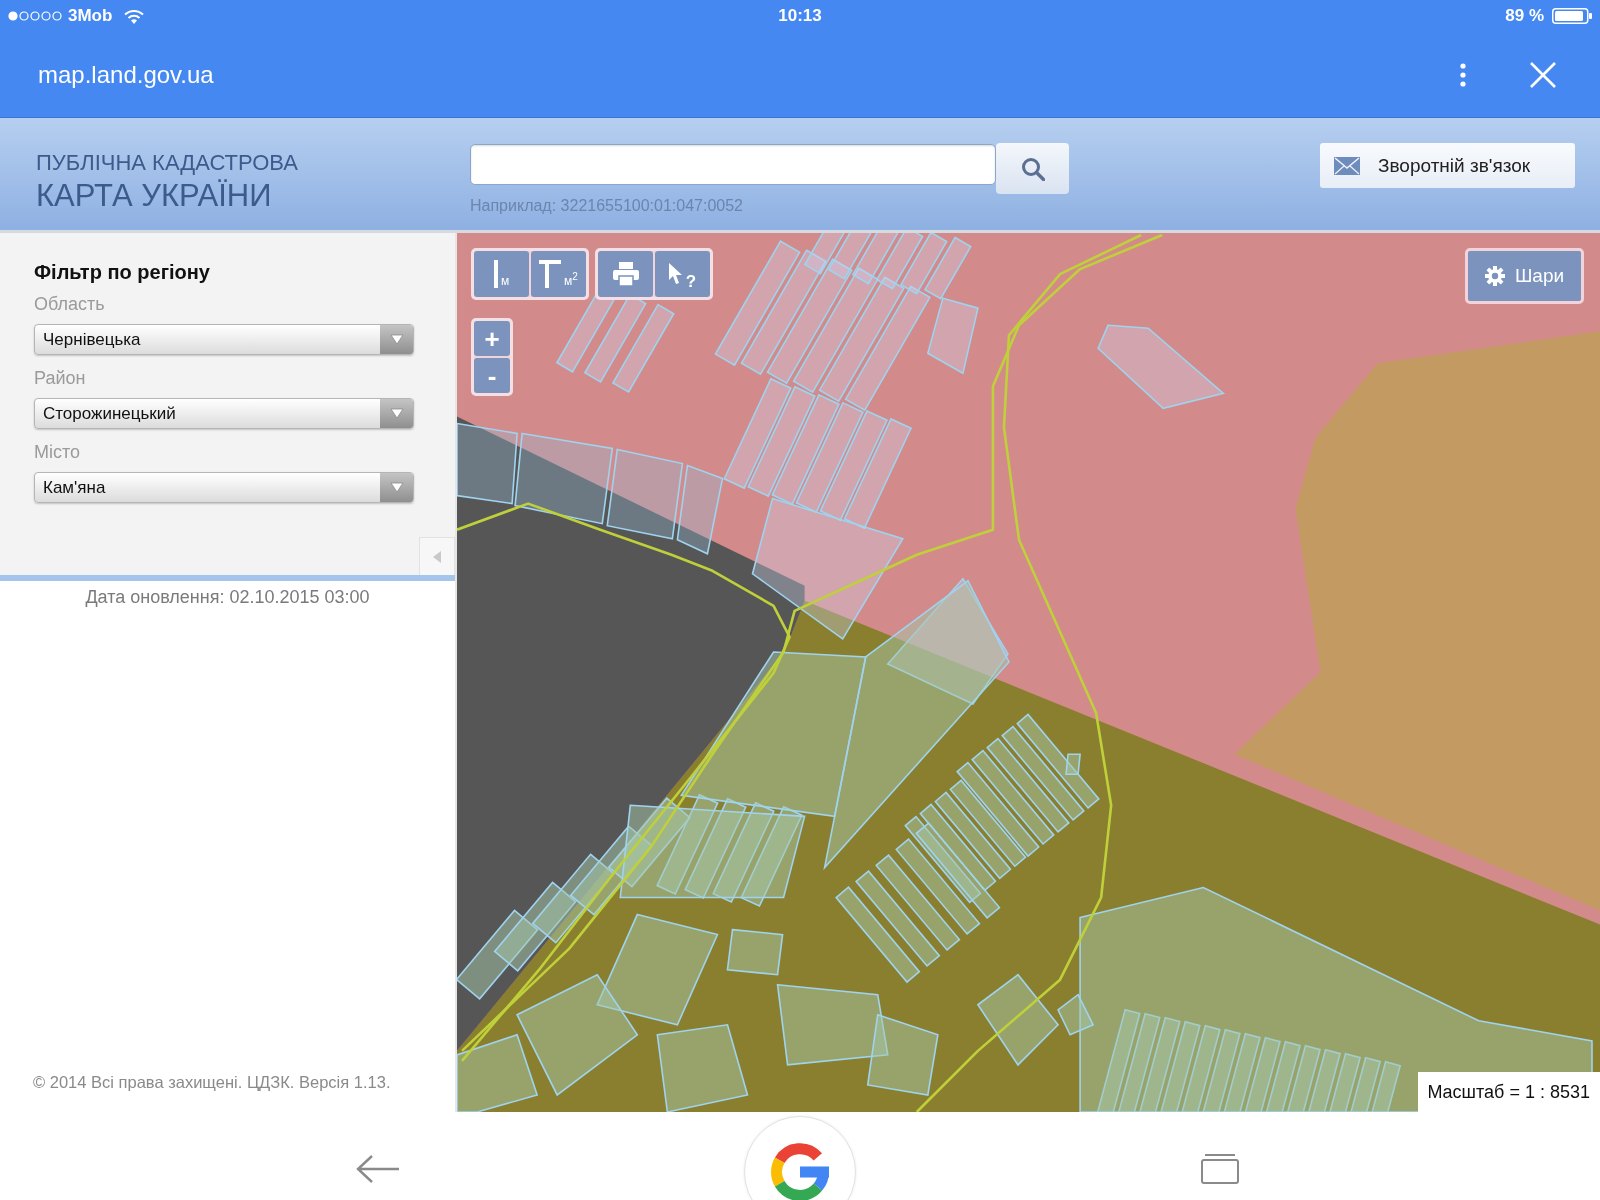  Describe the element at coordinates (126, 74) in the screenshot. I see `url-text: map.land.gov.ua` at that location.